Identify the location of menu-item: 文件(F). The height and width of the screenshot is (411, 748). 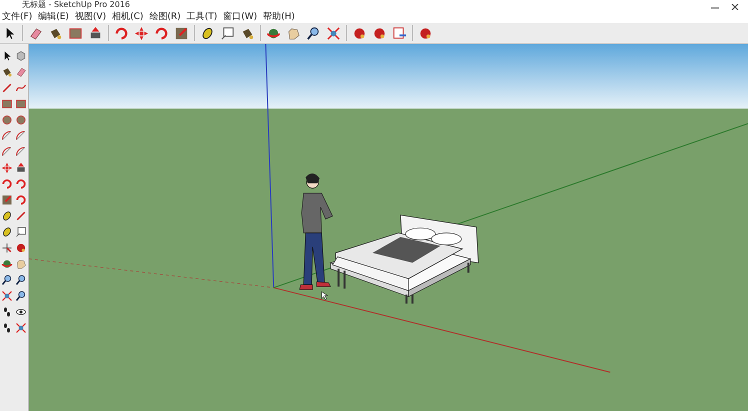
(17, 16).